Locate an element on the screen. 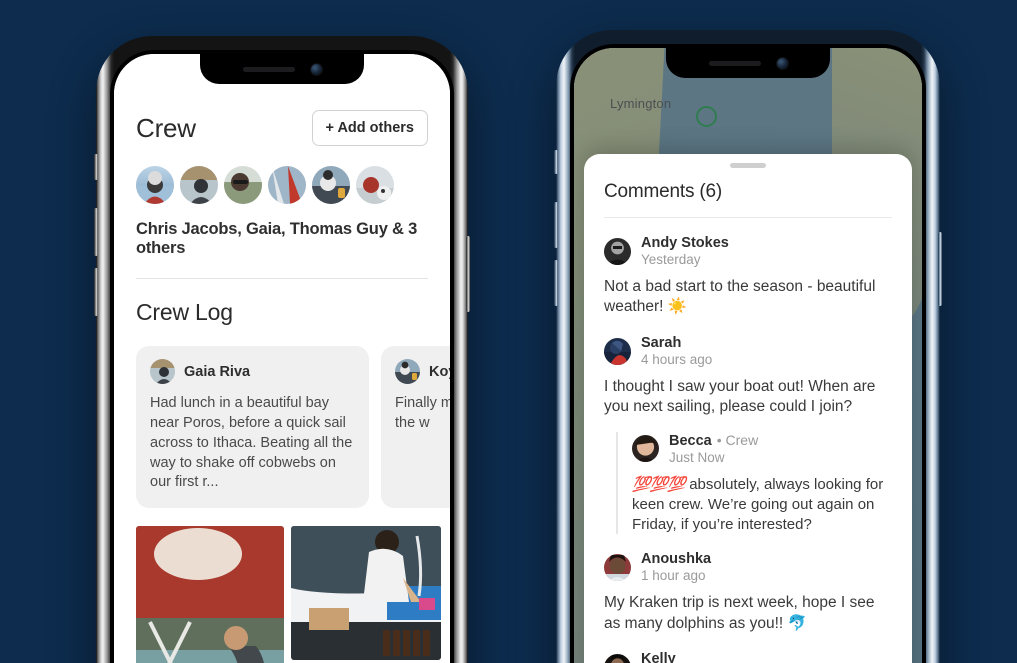 This screenshot has height=663, width=1017. map-start-marker-icon is located at coordinates (706, 116).